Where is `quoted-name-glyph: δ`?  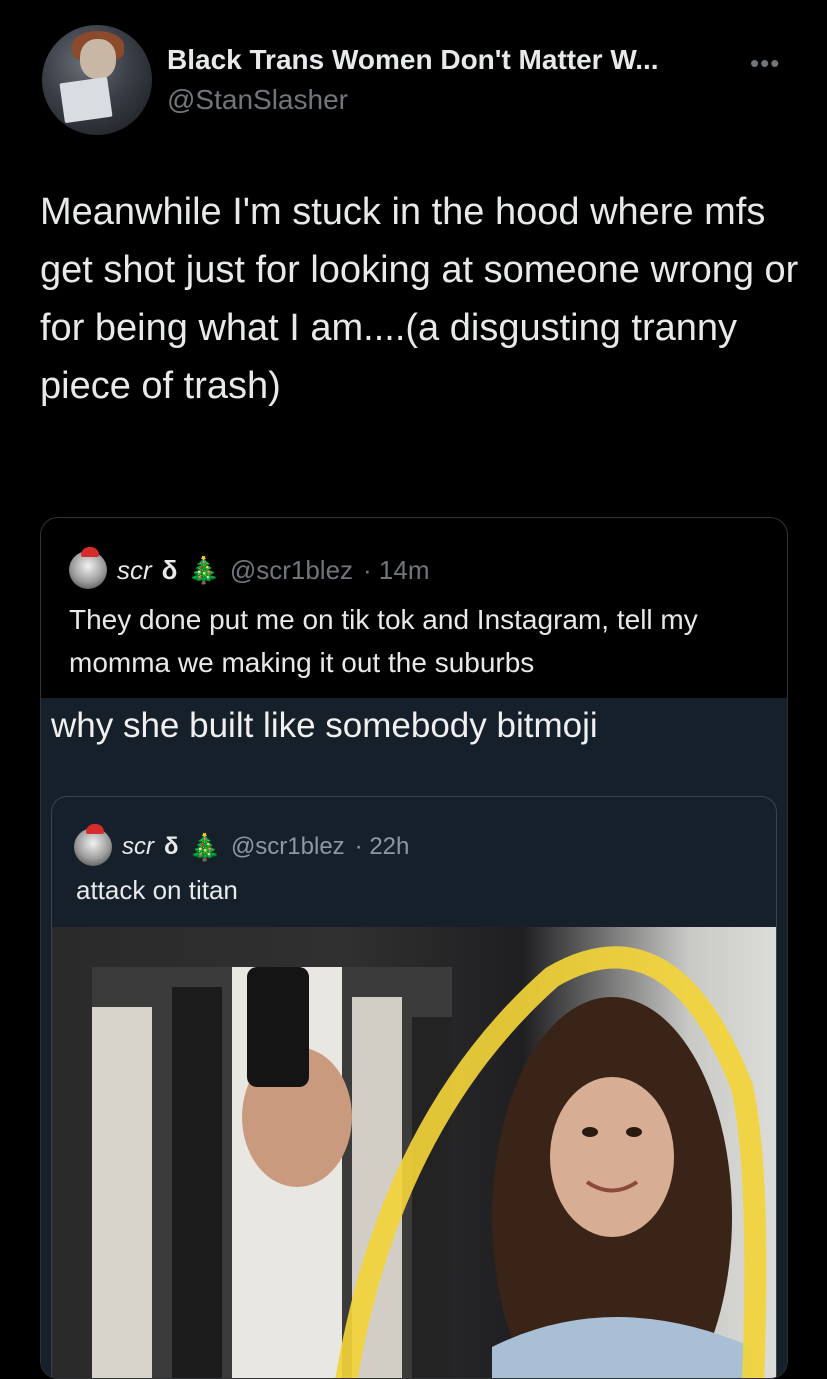
quoted-name-glyph: δ is located at coordinates (169, 569).